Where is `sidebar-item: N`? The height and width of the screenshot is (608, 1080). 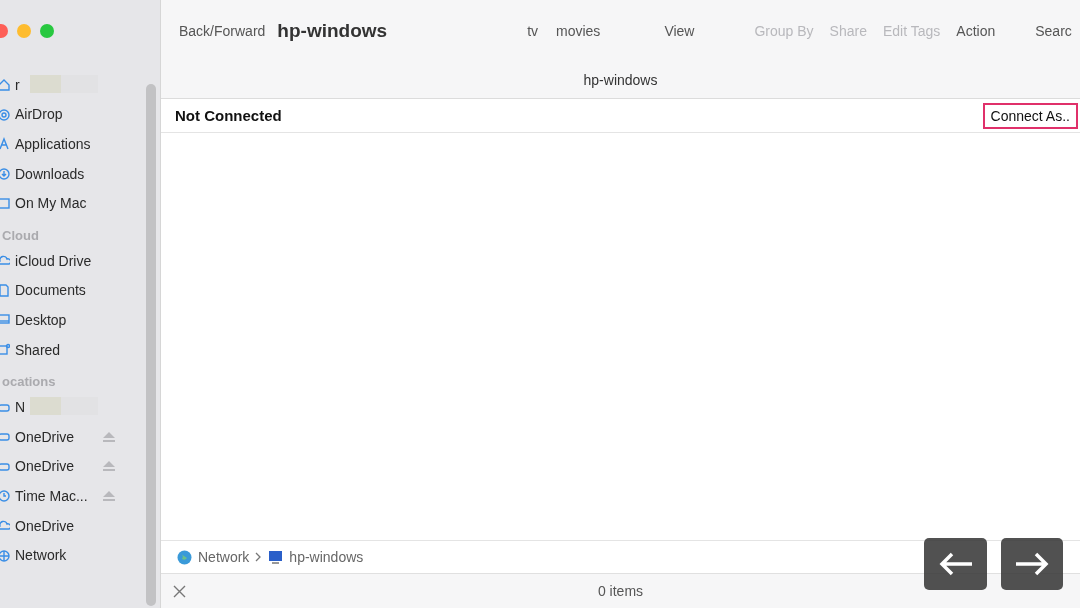
sidebar-item: N is located at coordinates (20, 407).